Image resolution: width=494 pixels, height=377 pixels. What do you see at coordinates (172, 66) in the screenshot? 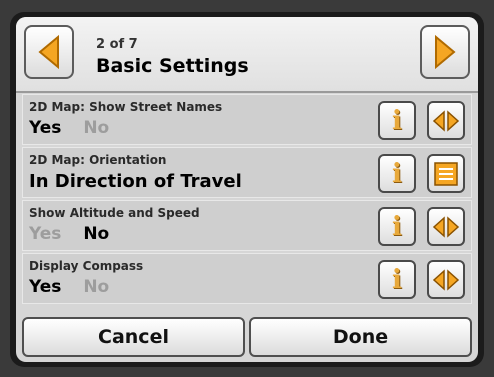
I see `page-title: Basic Settings` at bounding box center [172, 66].